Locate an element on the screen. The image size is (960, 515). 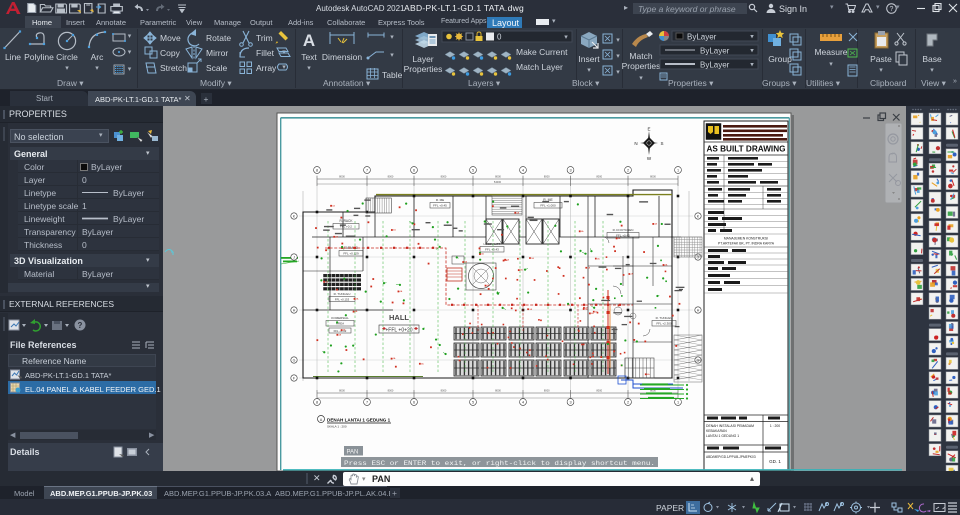
svg-text: HALL is located at coordinates (399, 317).